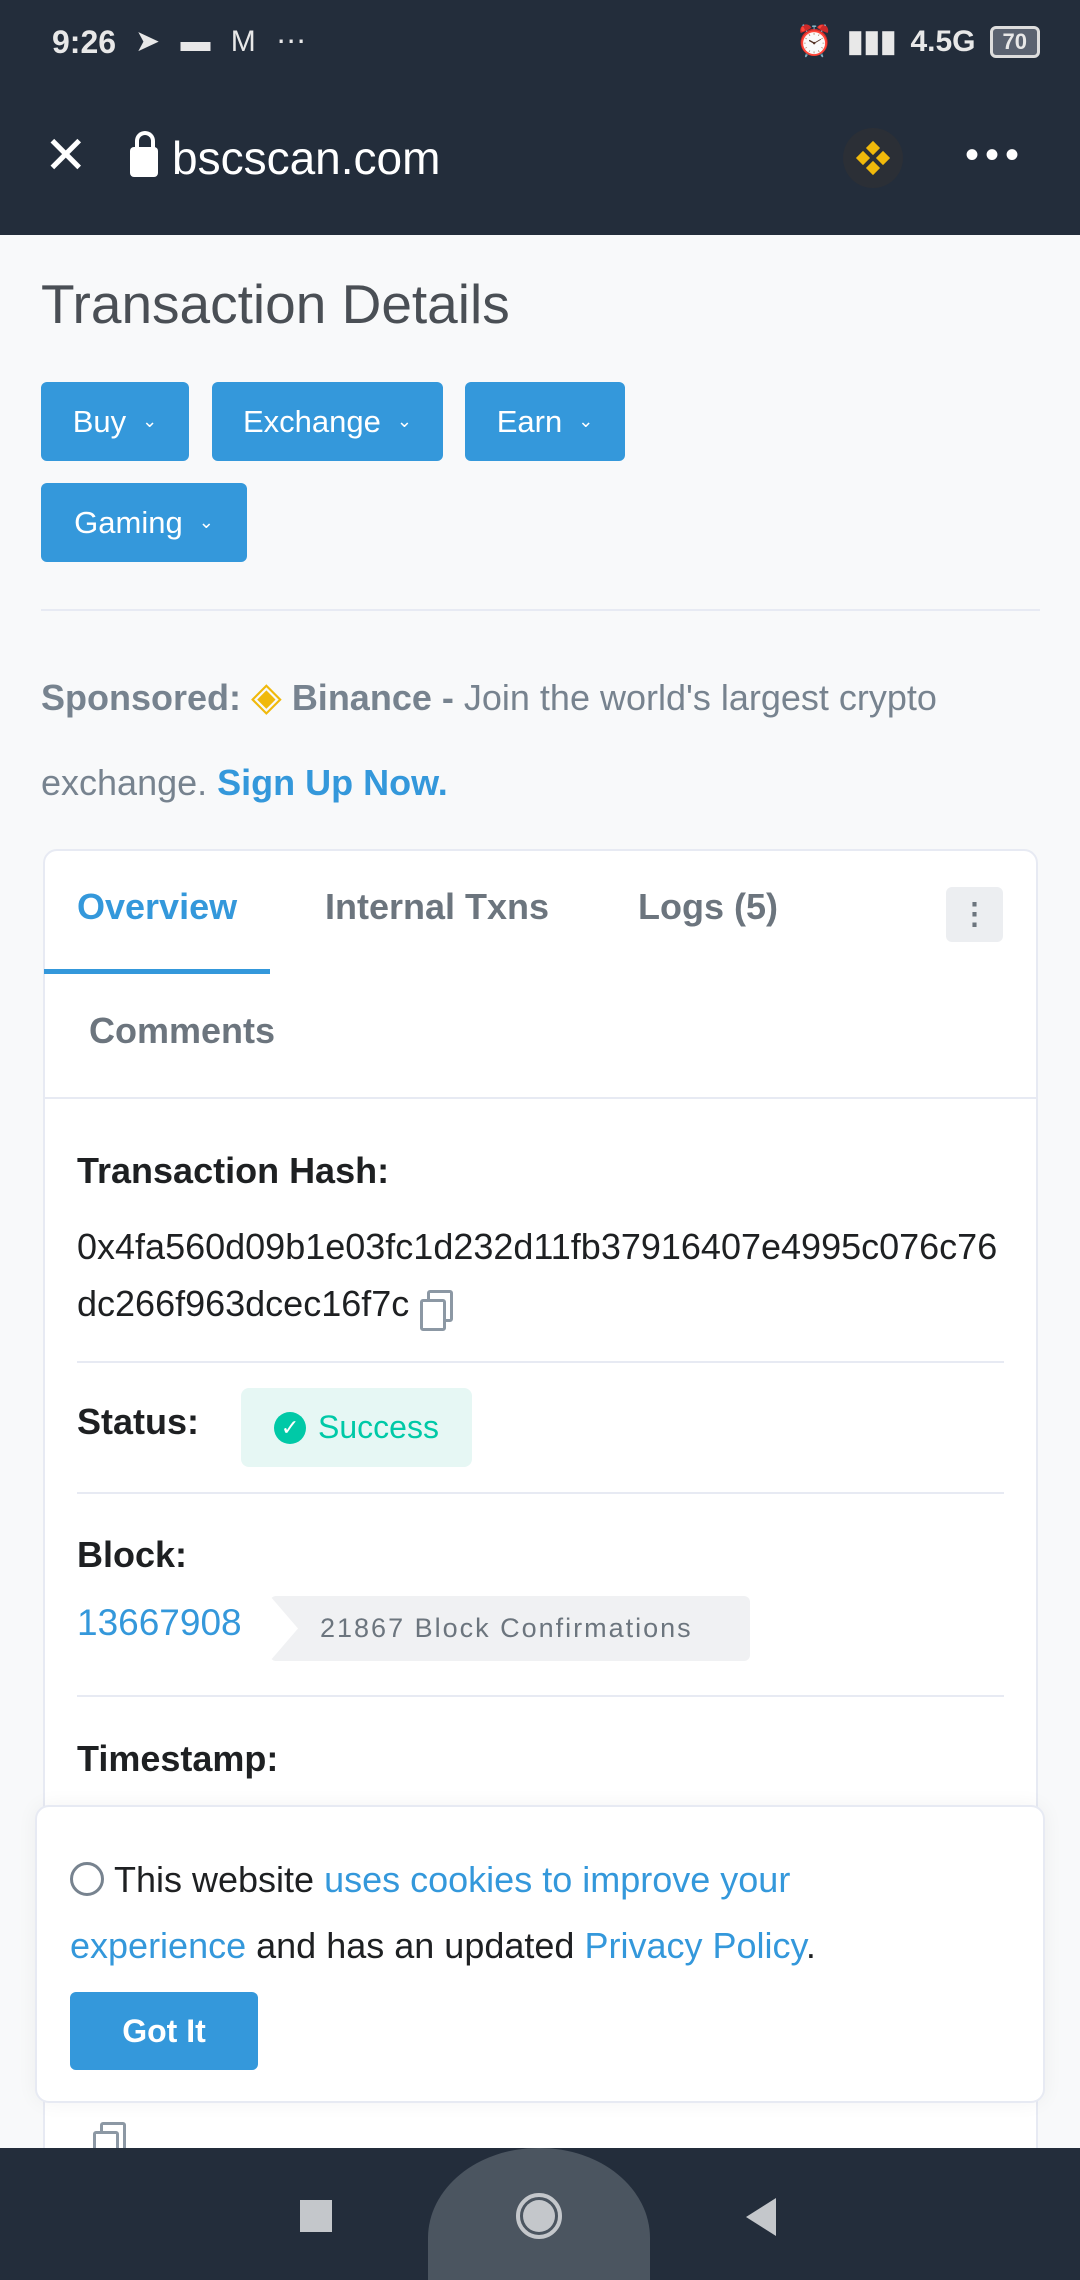 This screenshot has width=1080, height=2280. What do you see at coordinates (306, 158) in the screenshot?
I see `url-text: bscscan.com` at bounding box center [306, 158].